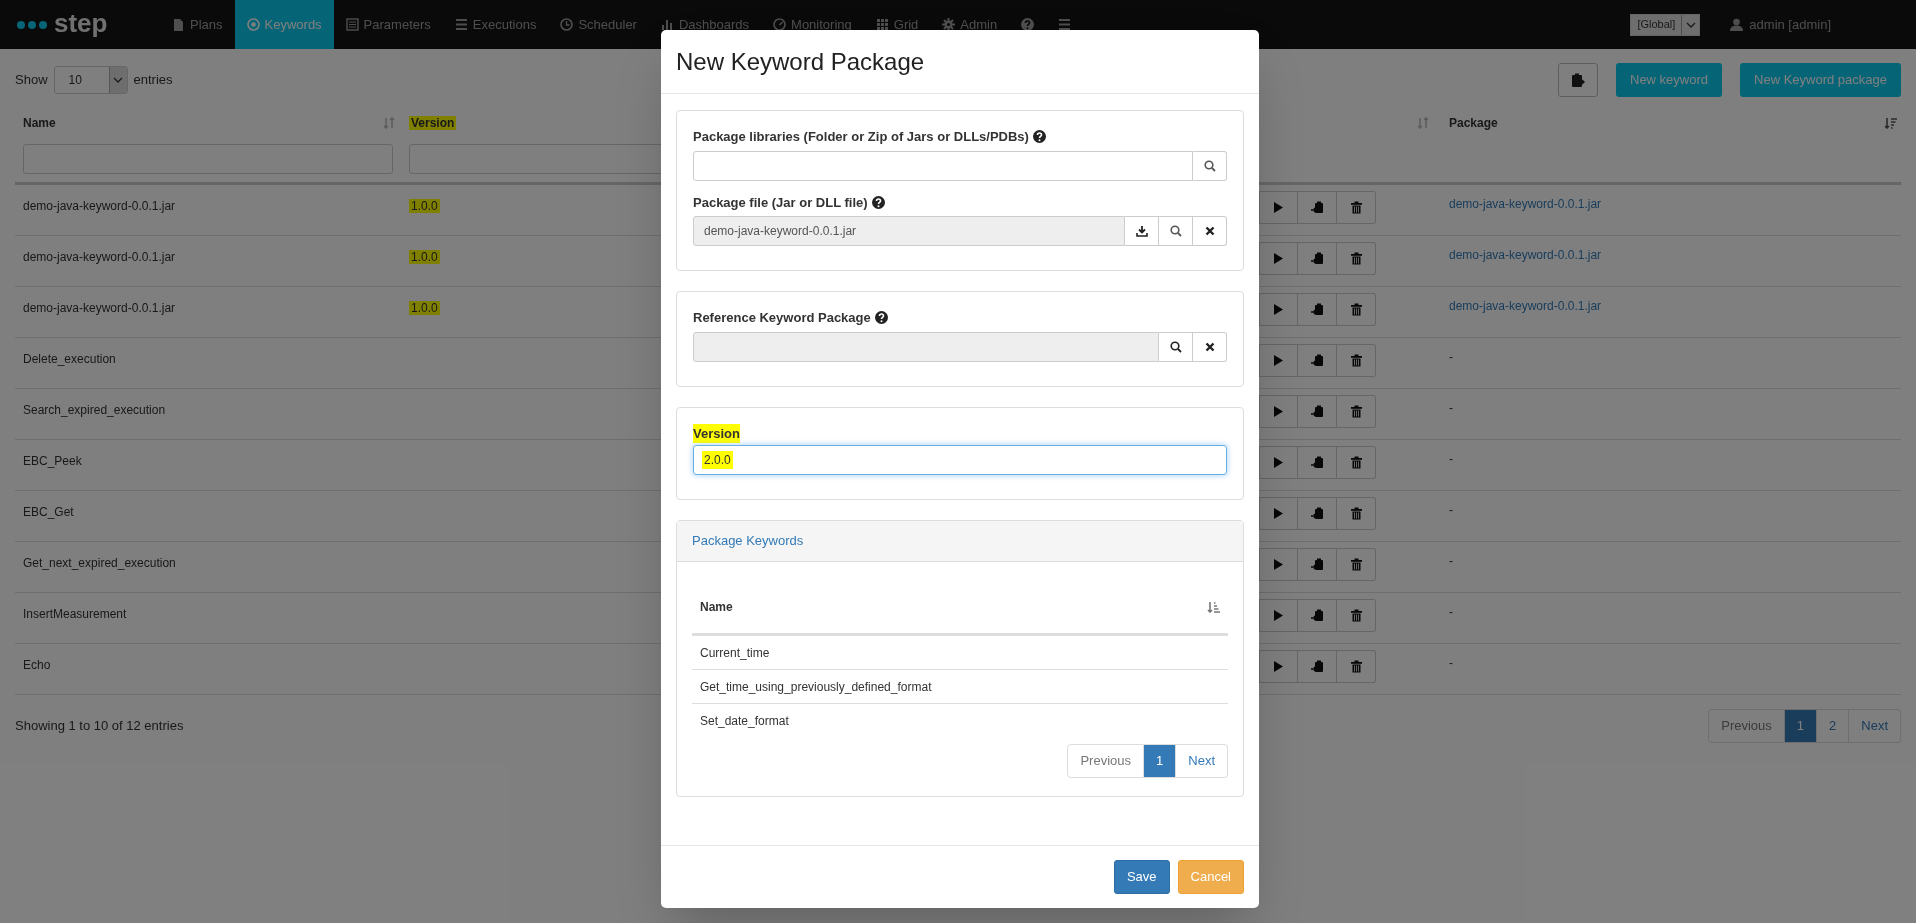 Image resolution: width=1916 pixels, height=923 pixels. What do you see at coordinates (1578, 80) in the screenshot?
I see `import-button` at bounding box center [1578, 80].